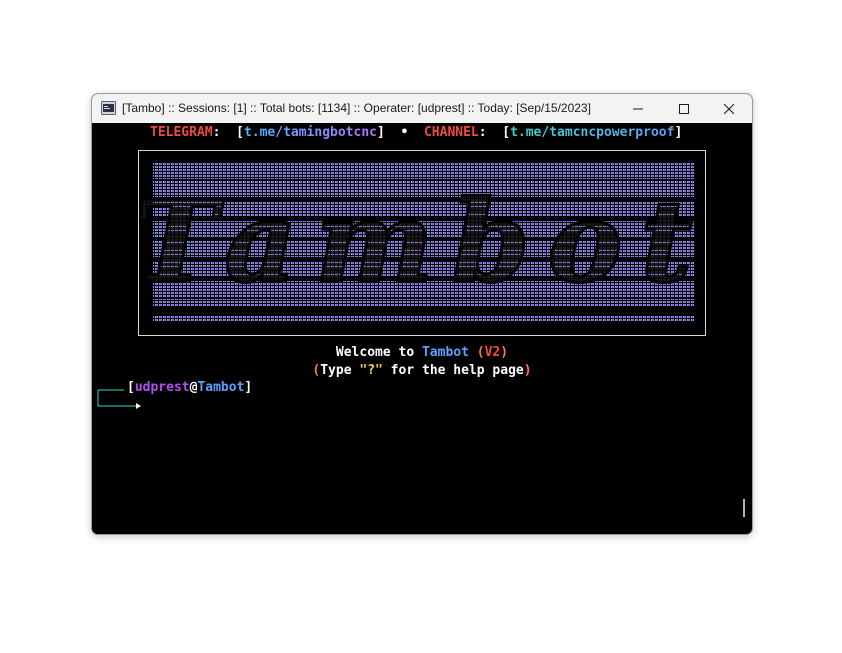  I want to click on close-icon, so click(729, 108).